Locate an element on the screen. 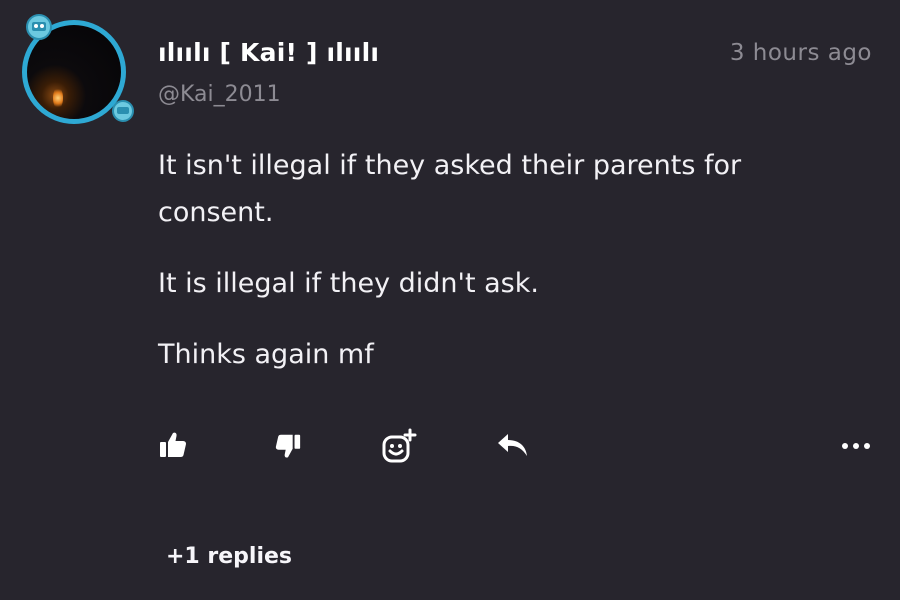 This screenshot has width=900, height=600. more-options-button is located at coordinates (856, 446).